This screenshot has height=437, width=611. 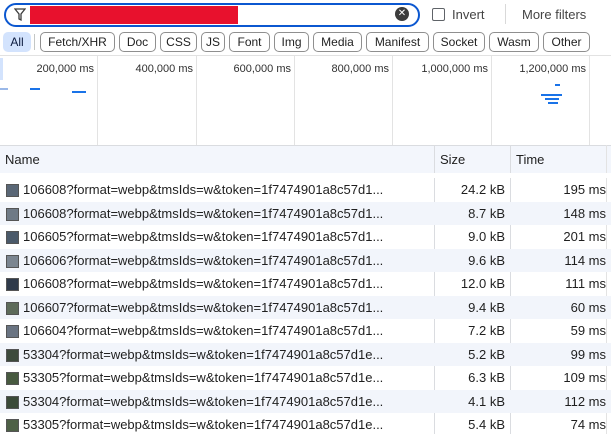 I want to click on type-chip-doc: Doc, so click(x=137, y=42).